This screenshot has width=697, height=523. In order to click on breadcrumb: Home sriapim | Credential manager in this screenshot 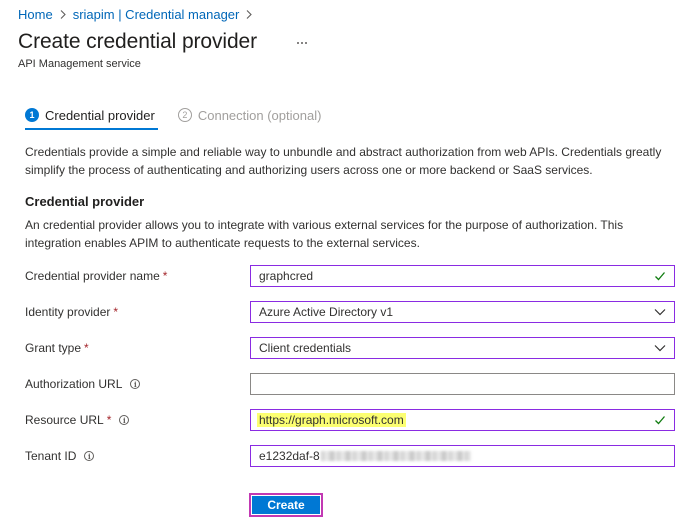, I will do `click(138, 14)`.